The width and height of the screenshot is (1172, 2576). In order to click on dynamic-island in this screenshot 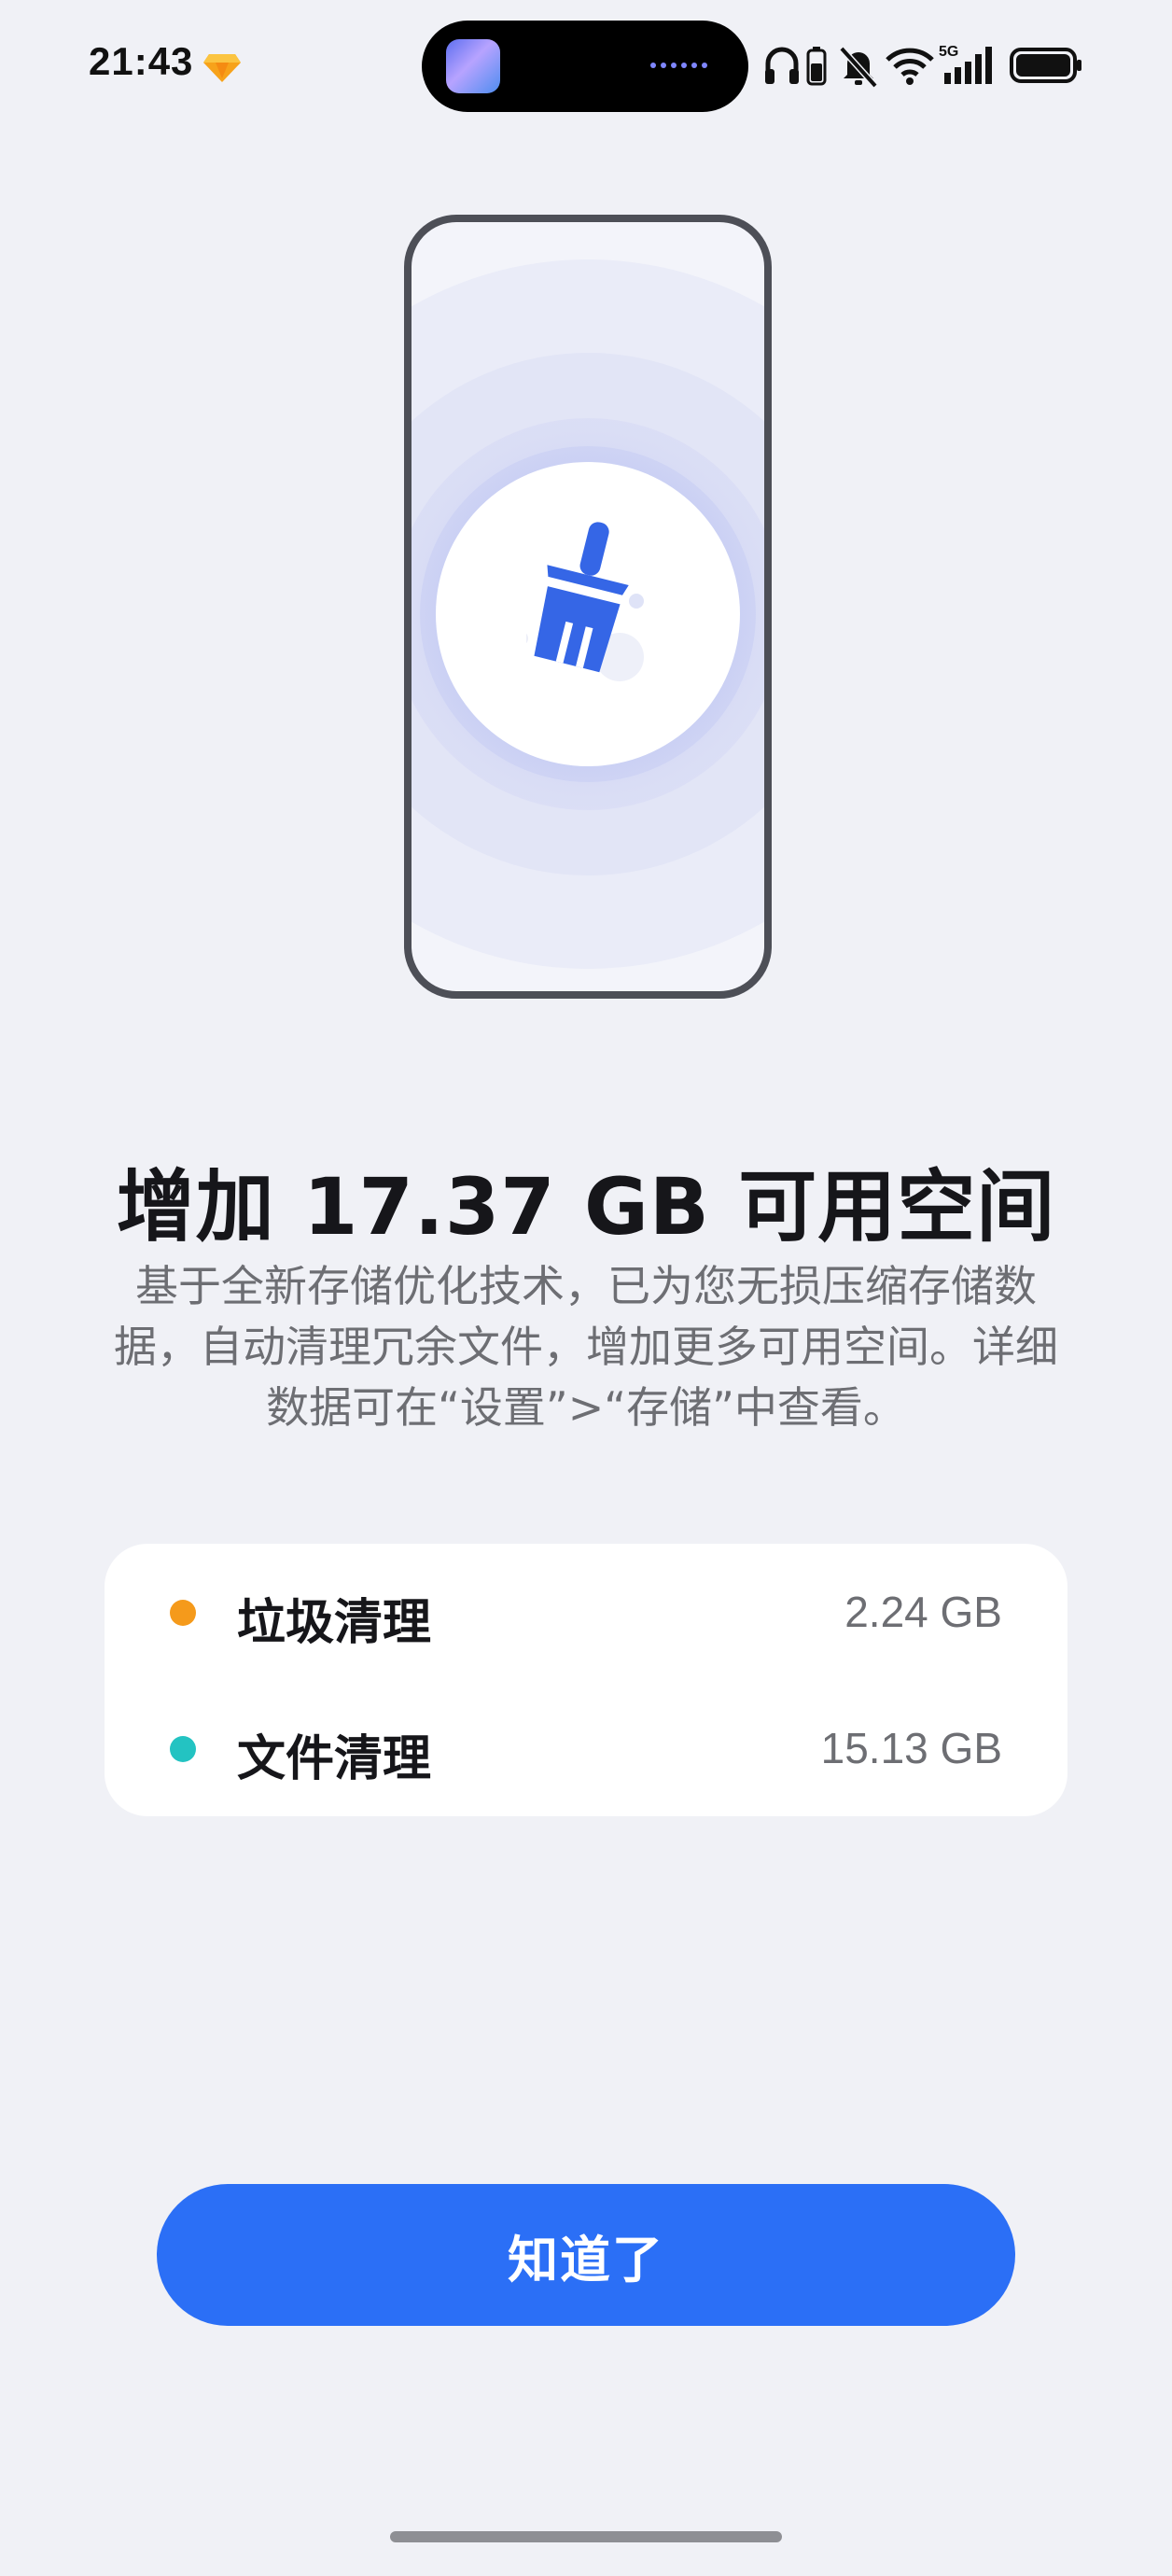, I will do `click(585, 66)`.